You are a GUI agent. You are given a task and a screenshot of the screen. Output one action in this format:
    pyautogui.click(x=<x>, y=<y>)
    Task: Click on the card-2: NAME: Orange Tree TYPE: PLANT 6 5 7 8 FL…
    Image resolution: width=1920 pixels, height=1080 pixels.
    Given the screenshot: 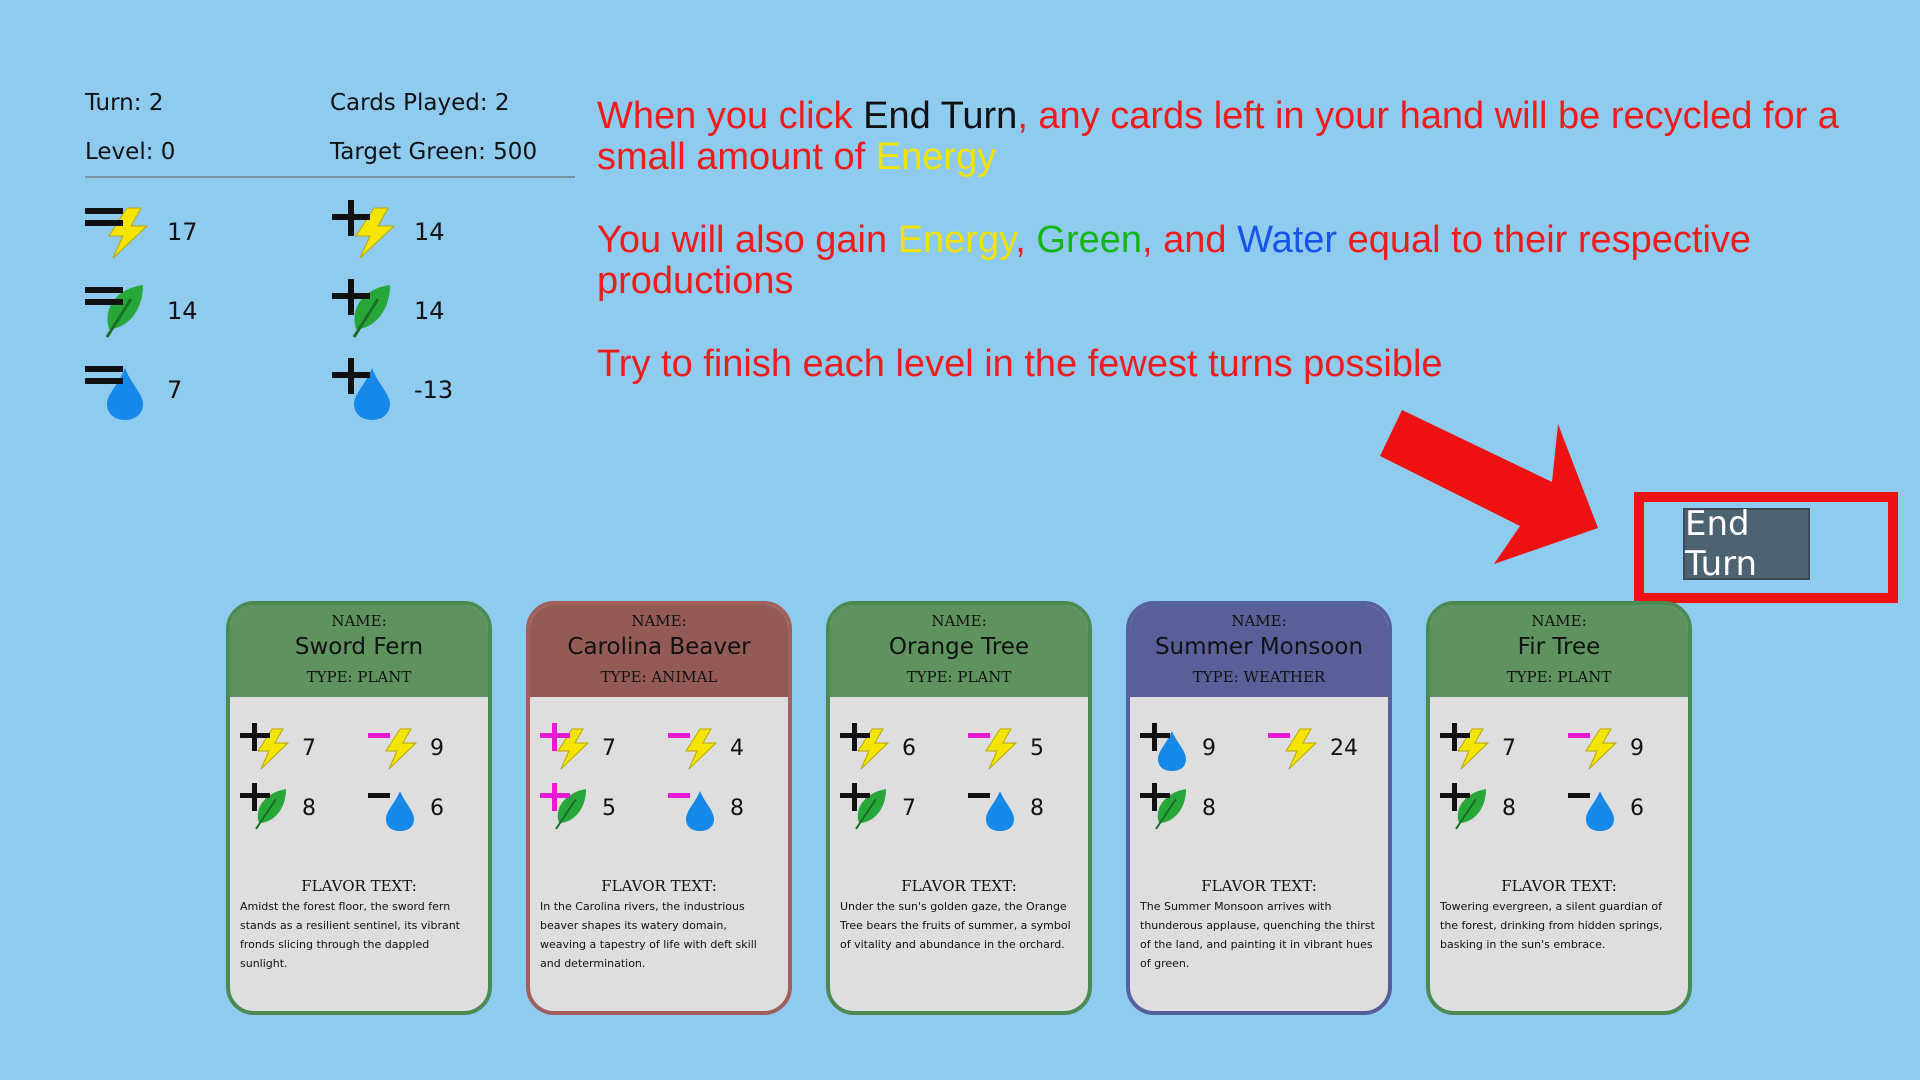 What is the action you would take?
    pyautogui.click(x=959, y=808)
    